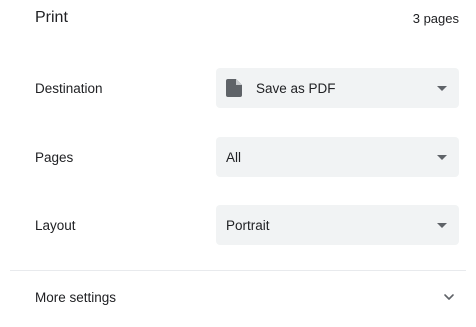 The image size is (476, 327). I want to click on divider, so click(238, 270).